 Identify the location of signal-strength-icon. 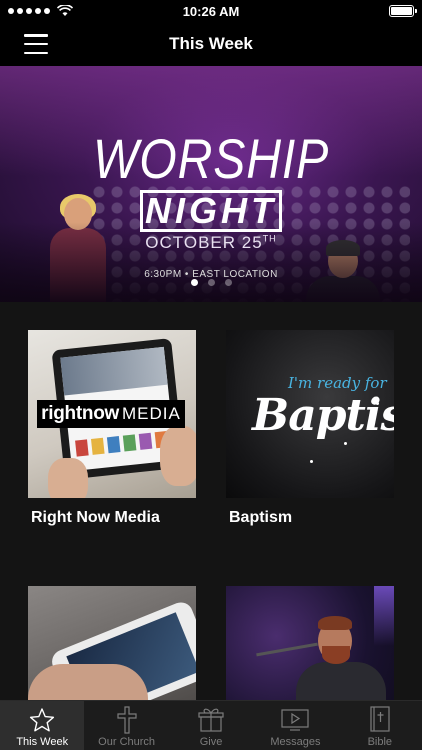
(40, 11).